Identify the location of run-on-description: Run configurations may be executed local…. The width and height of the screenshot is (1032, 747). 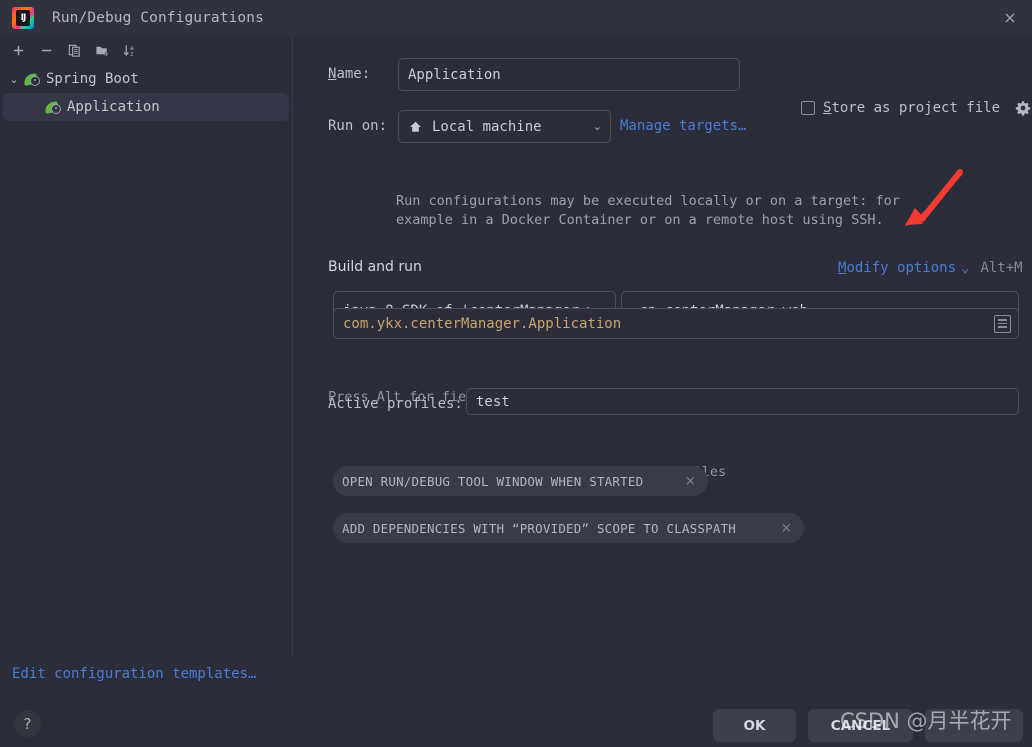
(676, 211).